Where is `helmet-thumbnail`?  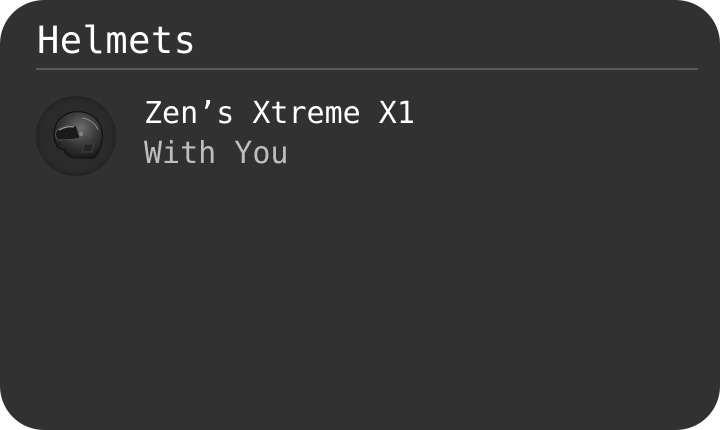 helmet-thumbnail is located at coordinates (76, 136).